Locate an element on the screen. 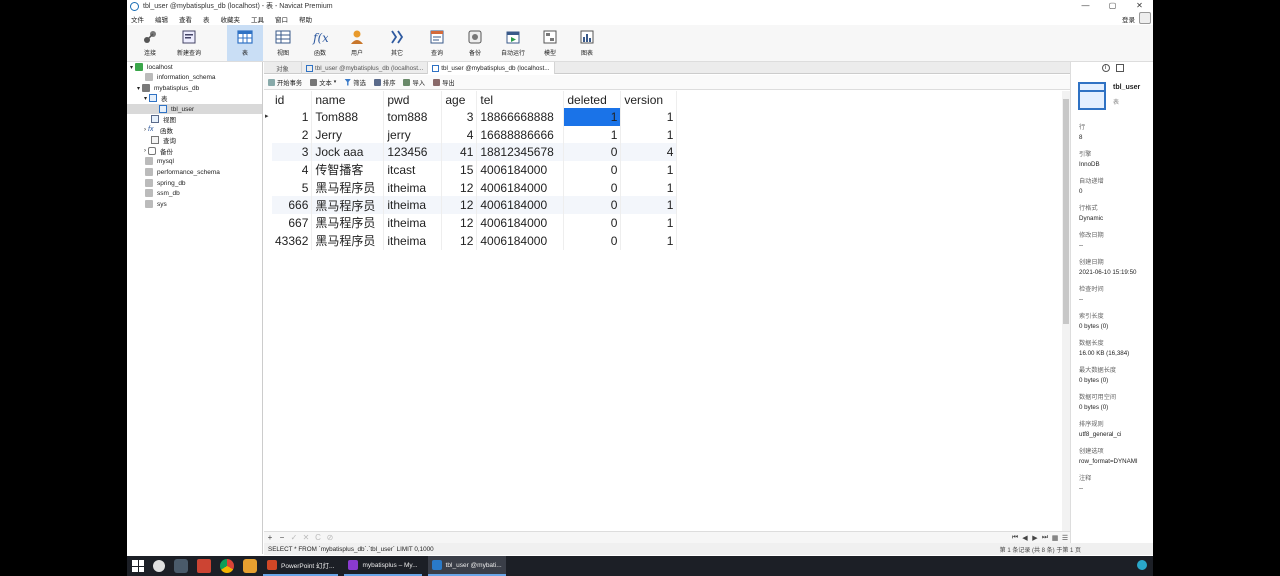 This screenshot has width=1280, height=576. cell-pwd: jerry is located at coordinates (413, 134).